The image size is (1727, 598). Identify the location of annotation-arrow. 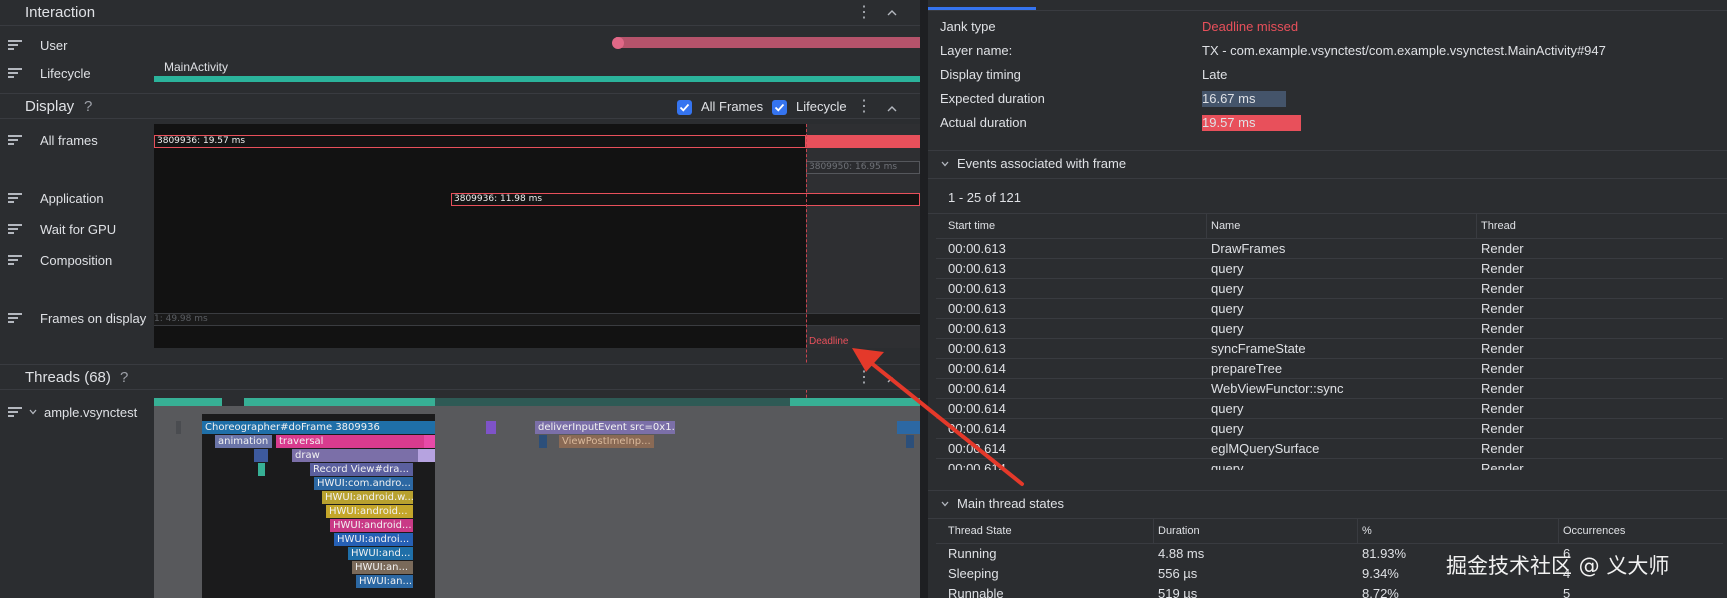
(938, 417).